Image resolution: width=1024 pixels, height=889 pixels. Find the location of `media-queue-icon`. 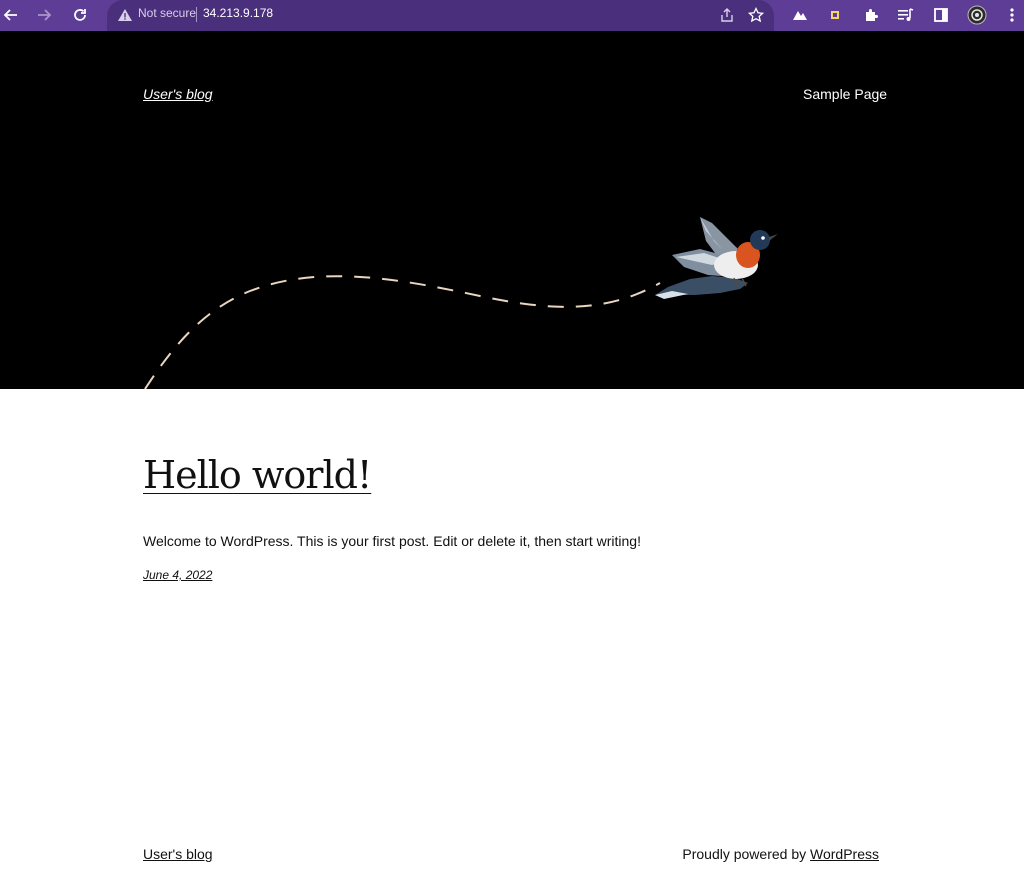

media-queue-icon is located at coordinates (906, 15).